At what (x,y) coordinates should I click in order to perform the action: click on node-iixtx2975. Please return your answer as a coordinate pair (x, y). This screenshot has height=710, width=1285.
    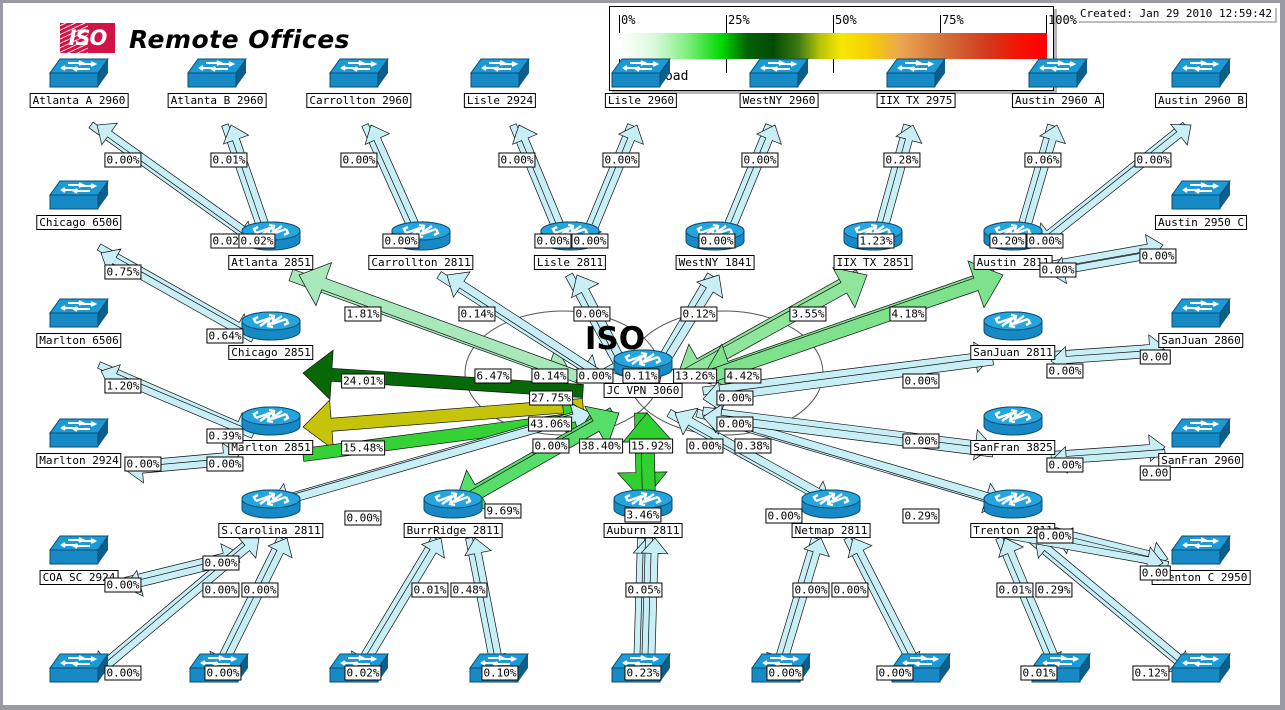
    Looking at the image, I should click on (916, 75).